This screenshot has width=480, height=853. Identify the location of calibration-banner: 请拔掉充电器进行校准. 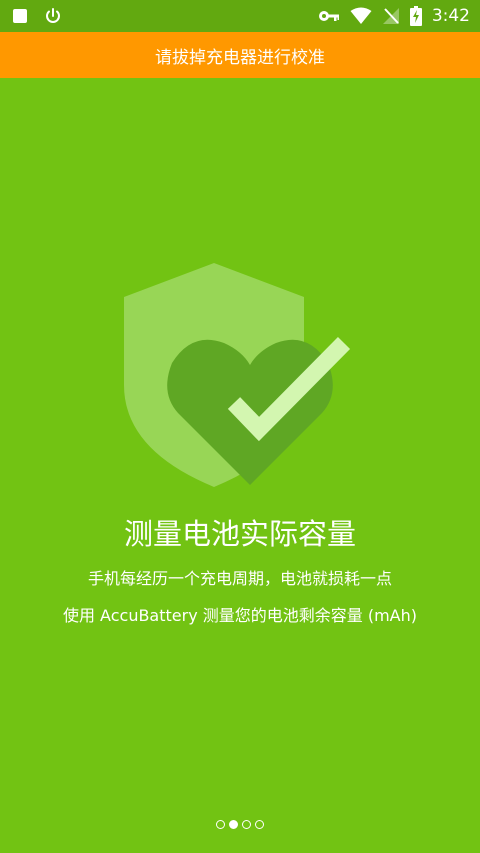
(240, 55).